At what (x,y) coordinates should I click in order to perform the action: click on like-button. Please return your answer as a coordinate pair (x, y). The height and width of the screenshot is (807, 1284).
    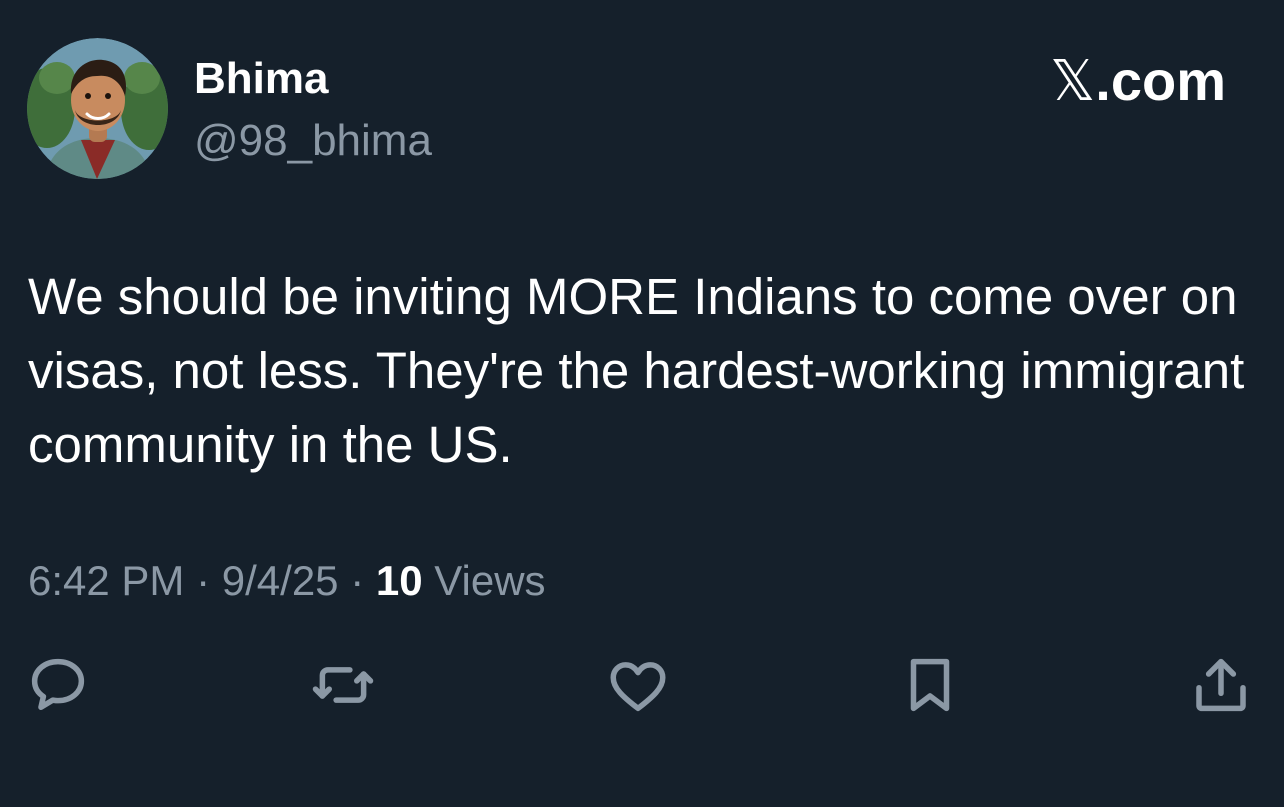
    Looking at the image, I should click on (638, 685).